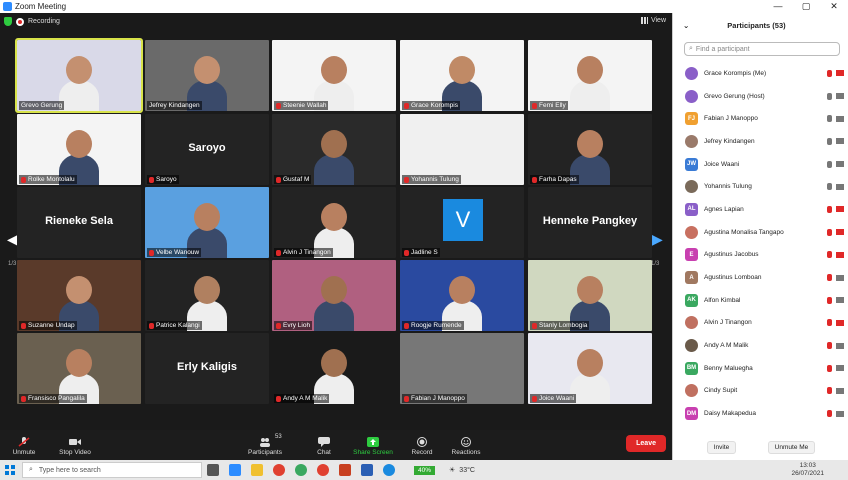  Describe the element at coordinates (452, 470) in the screenshot. I see `weather-icon: ☀` at that location.